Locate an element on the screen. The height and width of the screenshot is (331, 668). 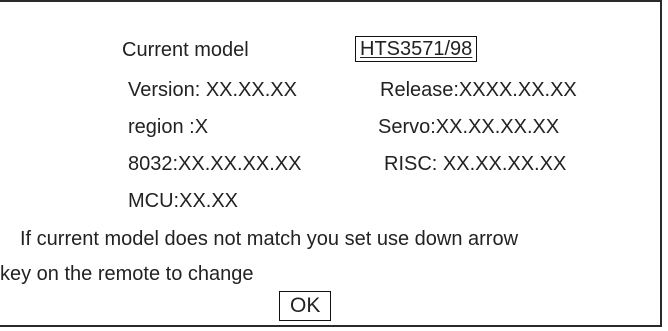
risc-version-text: RISC: XX.XX.XX.XX is located at coordinates (475, 164).